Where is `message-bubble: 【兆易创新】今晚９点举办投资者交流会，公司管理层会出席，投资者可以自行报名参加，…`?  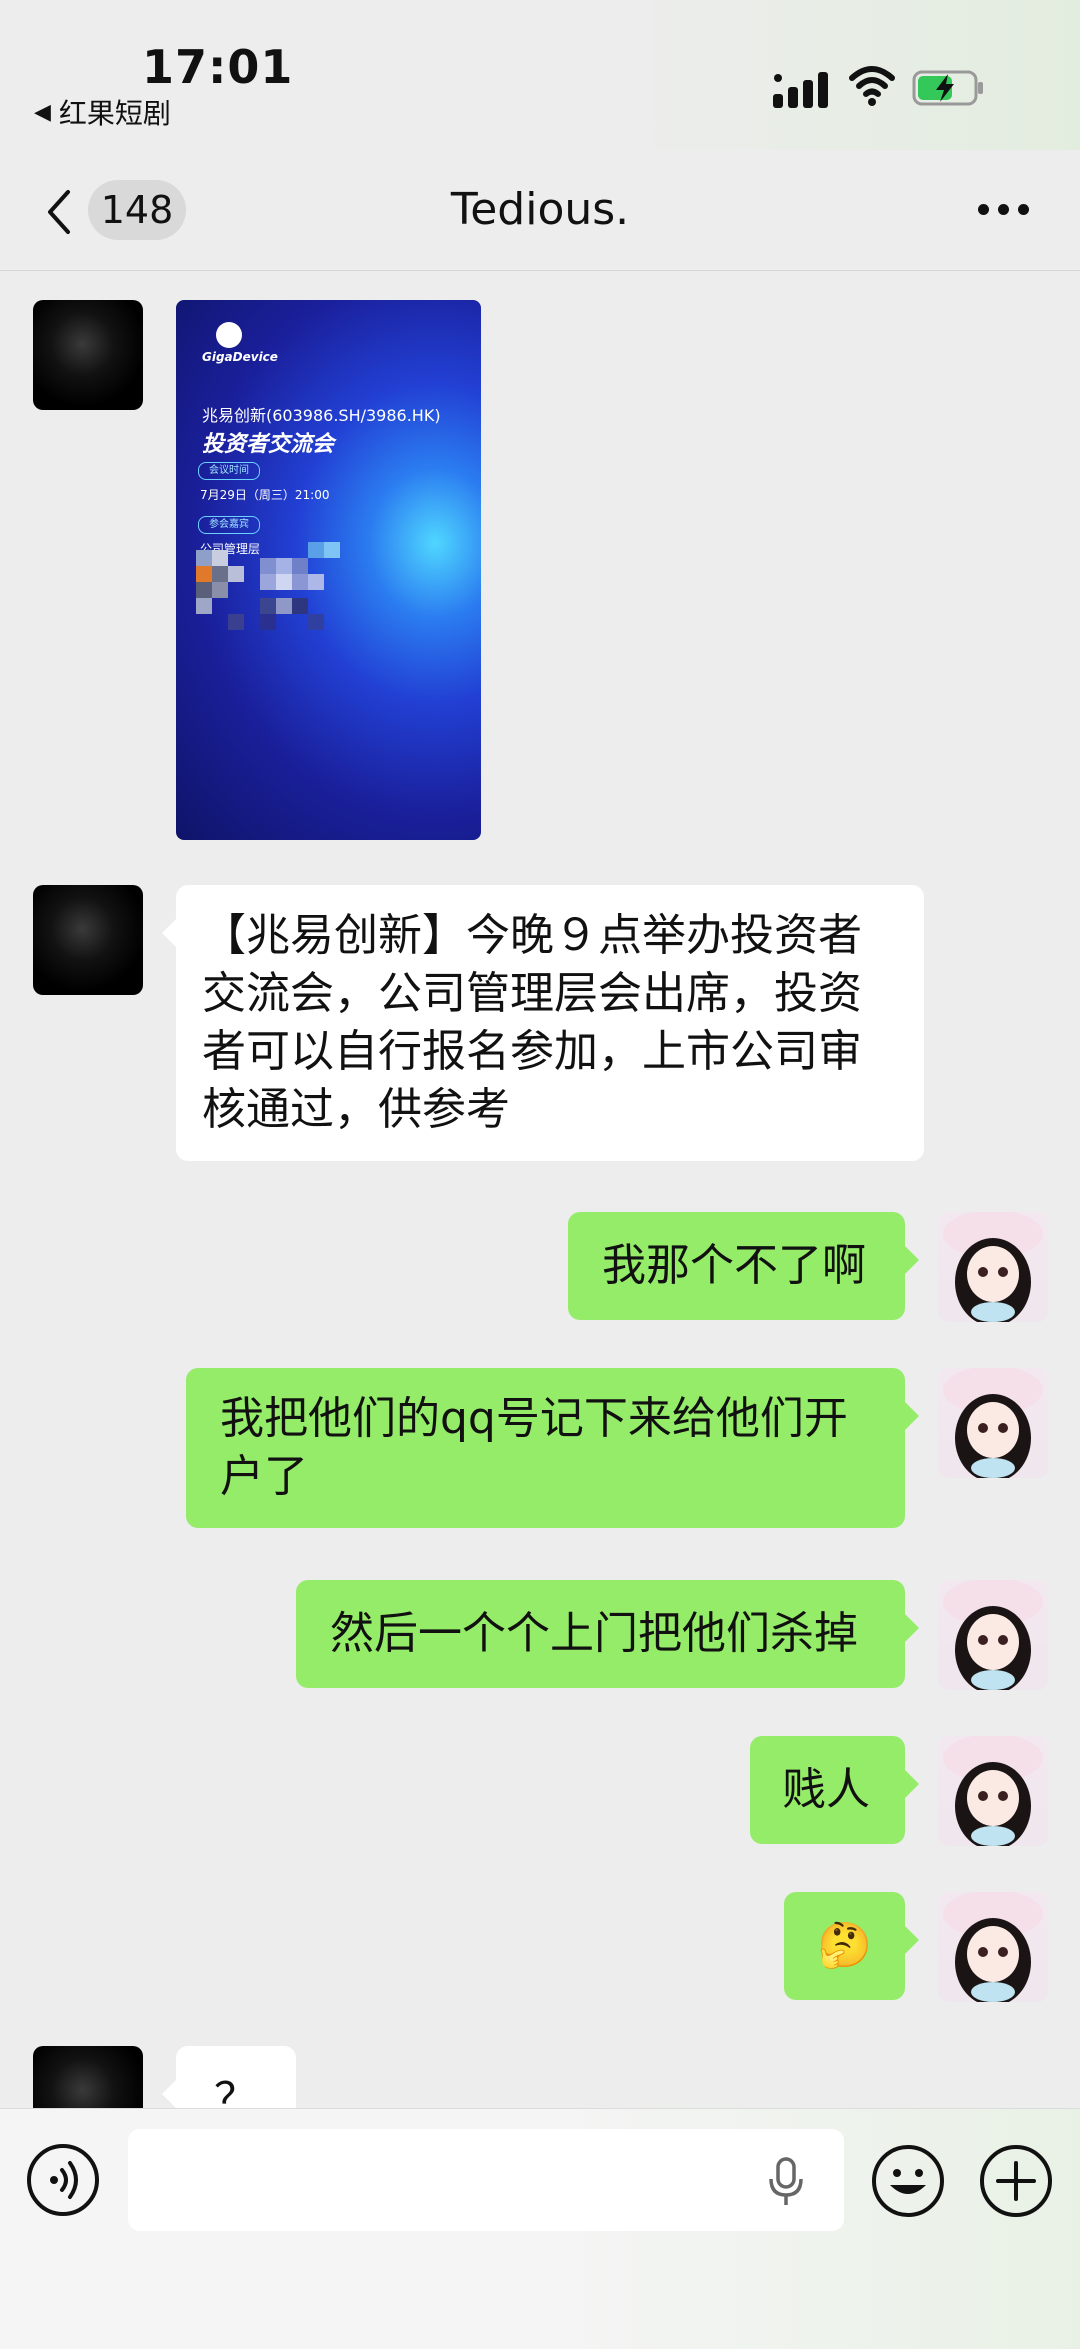 message-bubble: 【兆易创新】今晚９点举办投资者交流会，公司管理层会出席，投资者可以自行报名参加，… is located at coordinates (543, 1023).